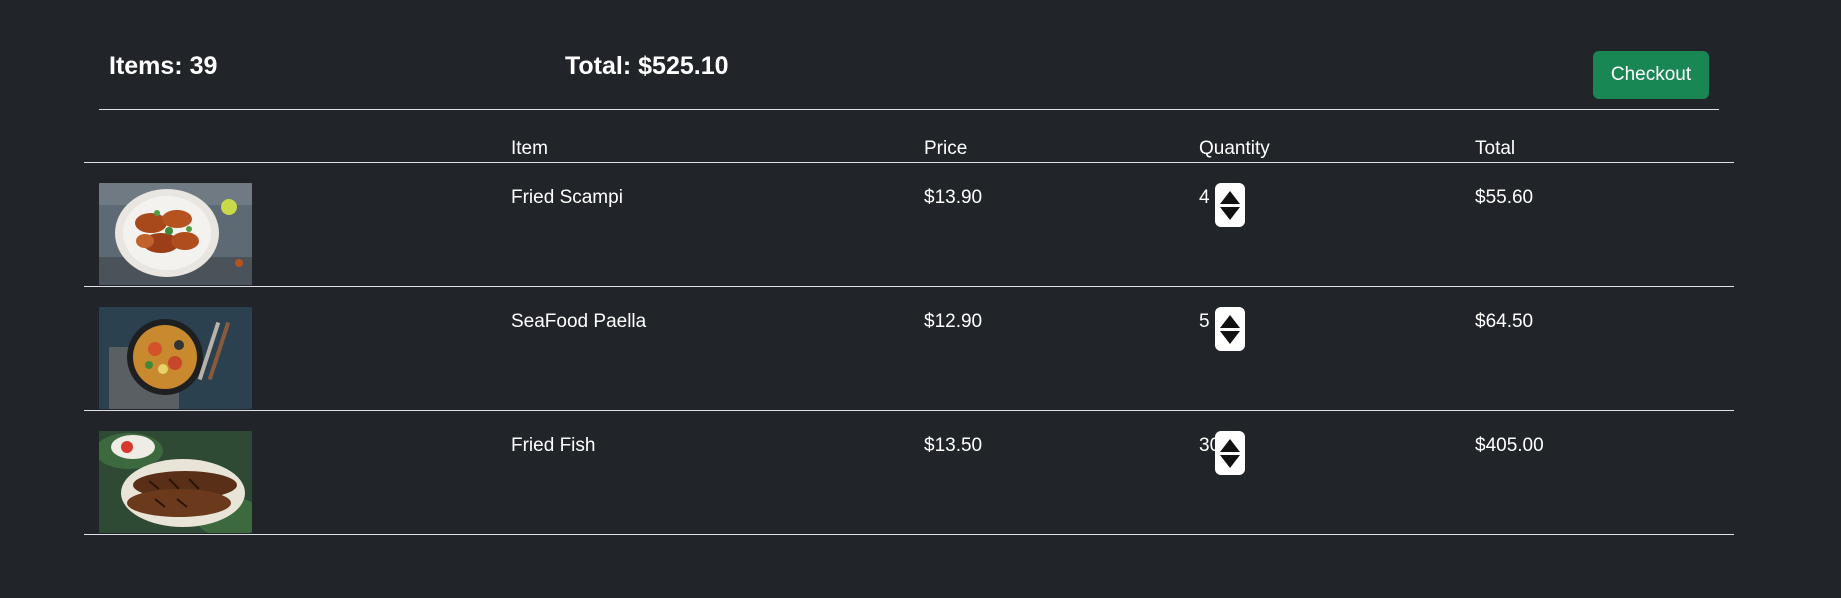 This screenshot has width=1841, height=598. I want to click on item-price: $12.90, so click(953, 321).